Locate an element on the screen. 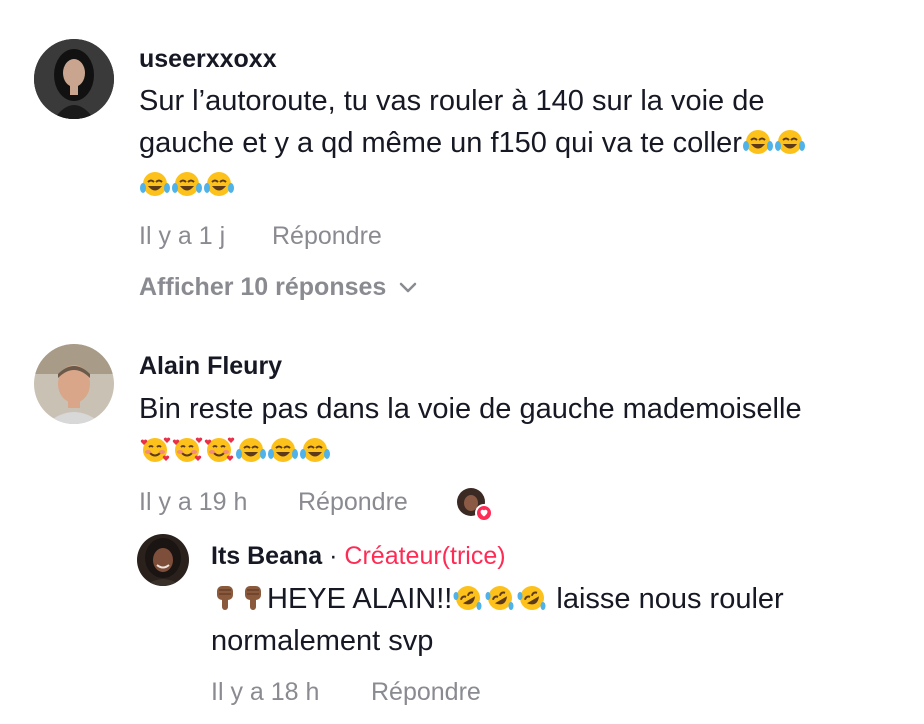 The height and width of the screenshot is (724, 924). view-replies-button: Afficher 10 réponses is located at coordinates (278, 287).